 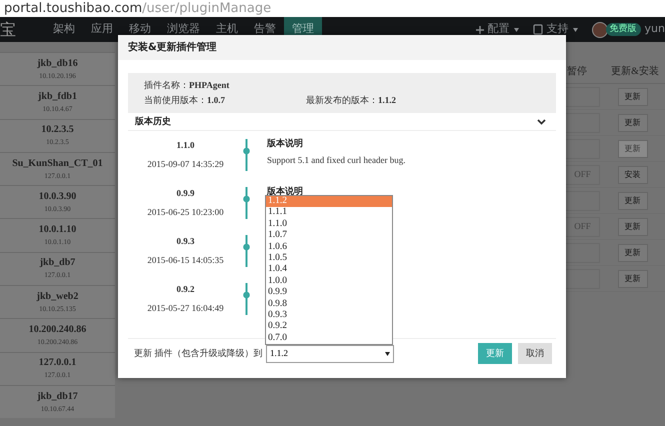 I want to click on user-name: yun, so click(x=654, y=29).